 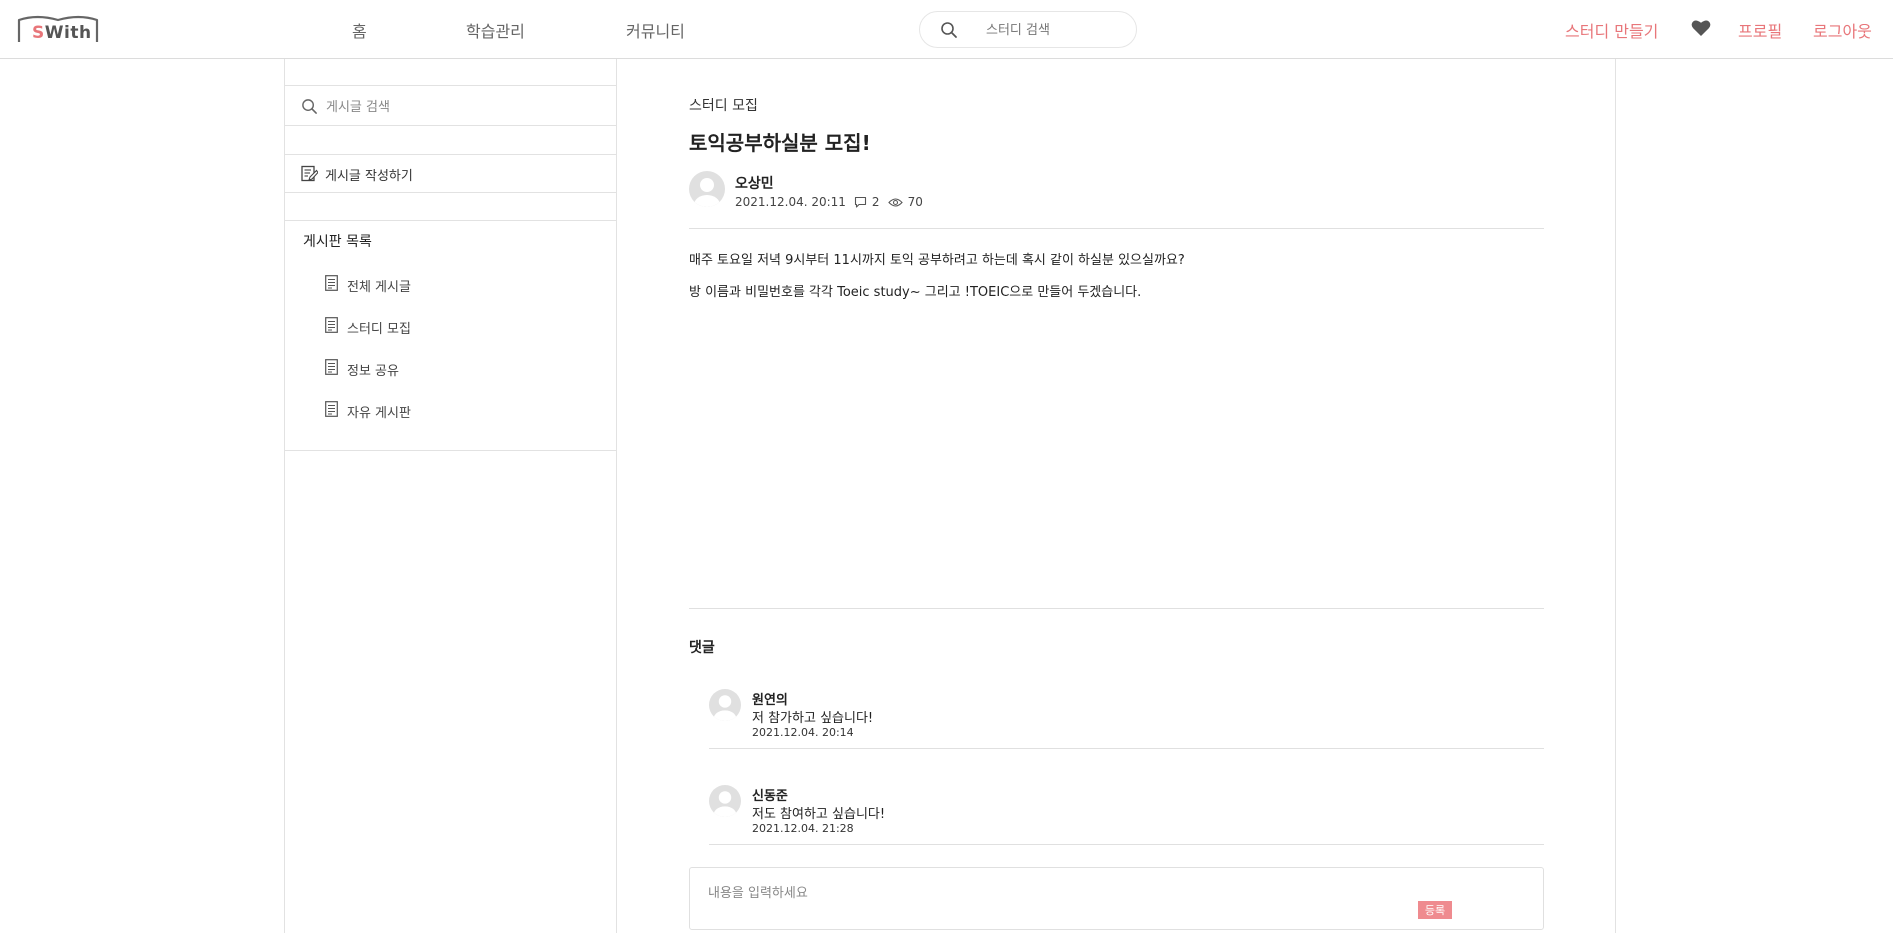 I want to click on board-list-title: 게시판 목록, so click(x=337, y=242).